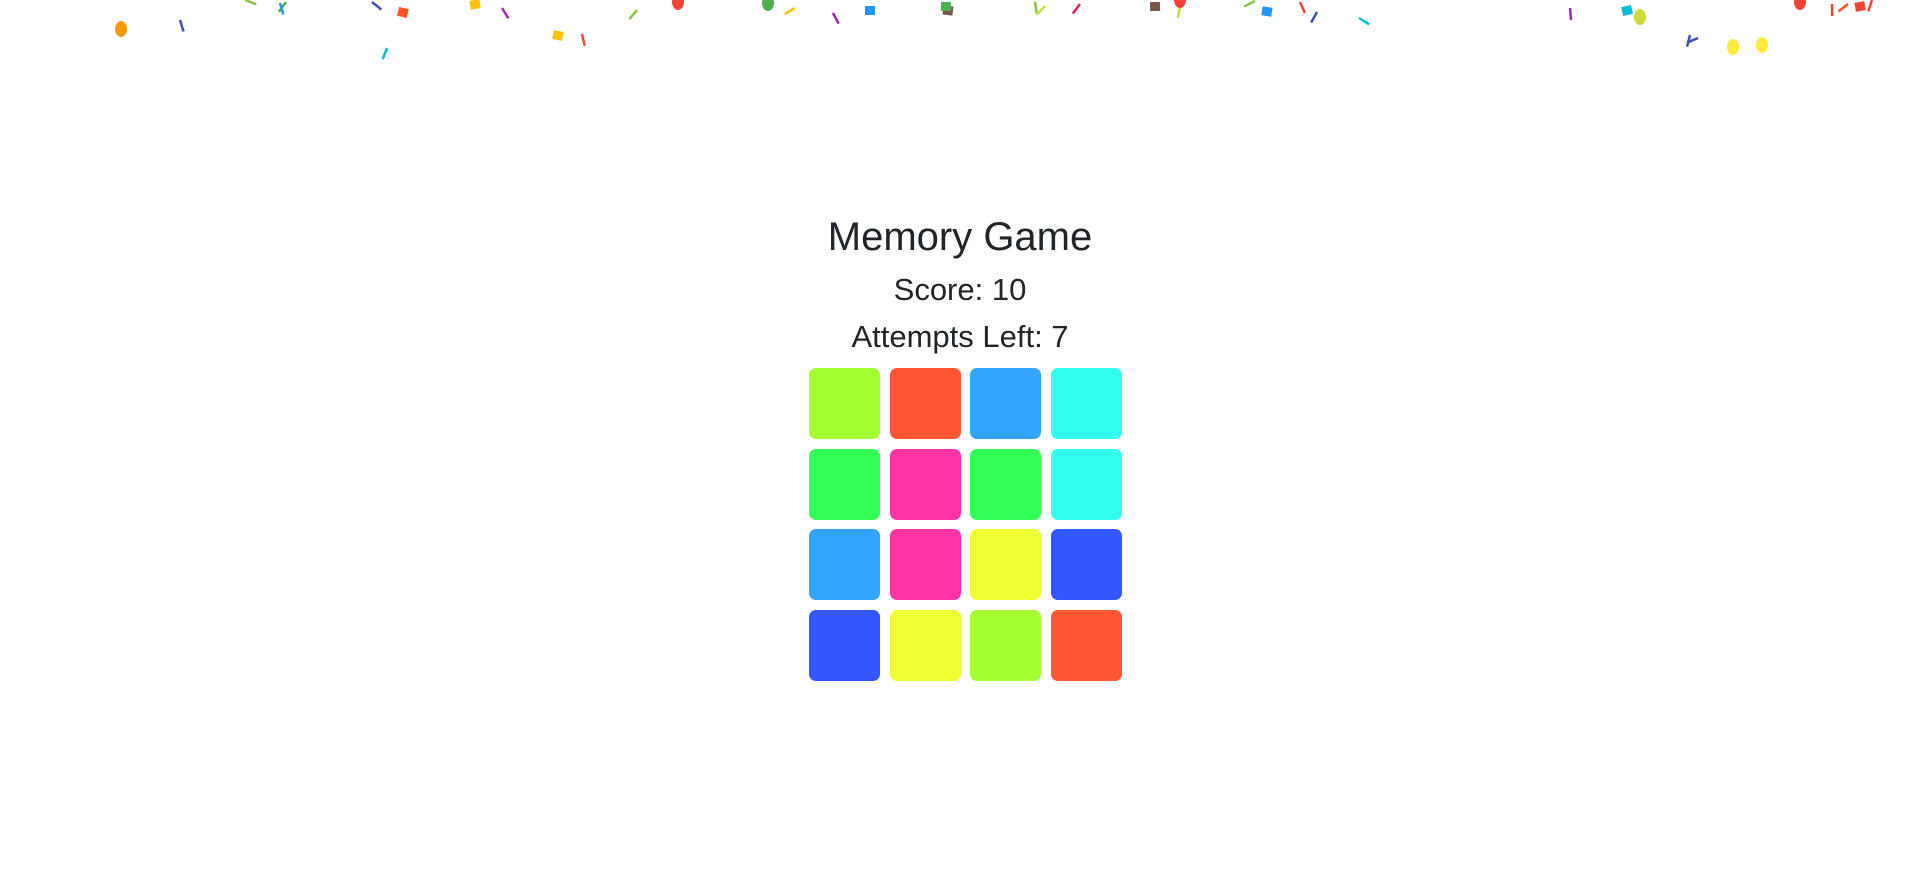  What do you see at coordinates (960, 237) in the screenshot?
I see `game-title: Memory Game` at bounding box center [960, 237].